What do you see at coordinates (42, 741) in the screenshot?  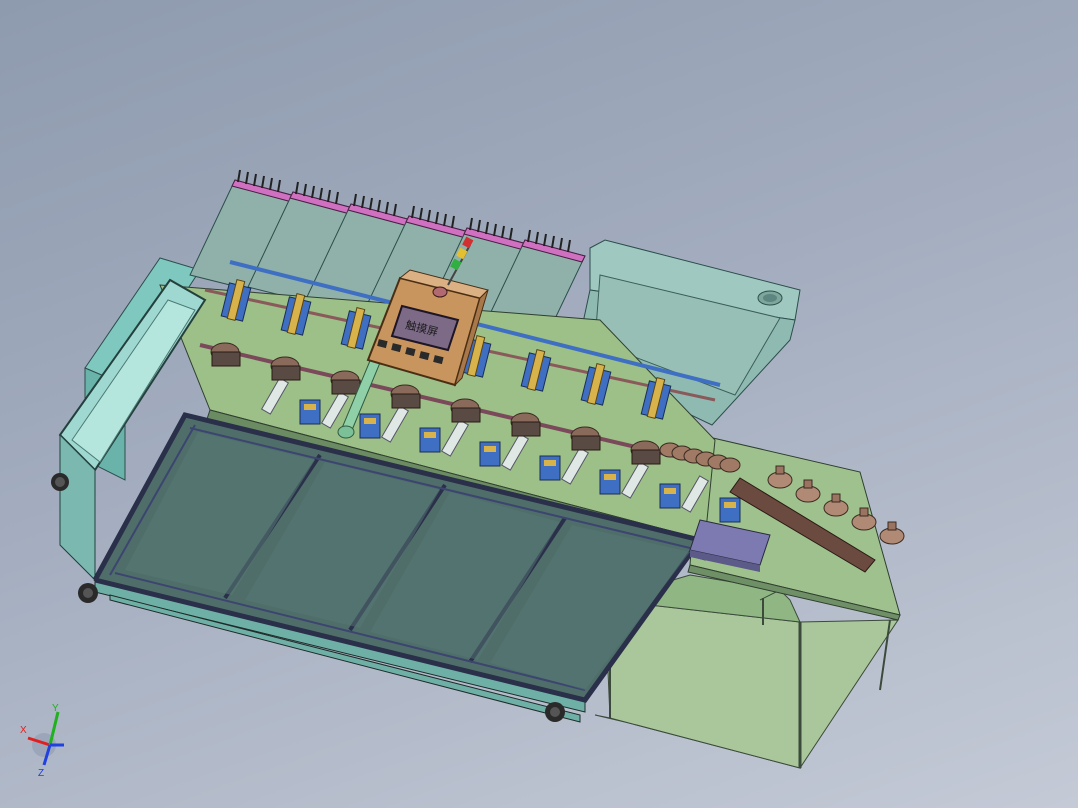 I see `axis-triad: X Y Z` at bounding box center [42, 741].